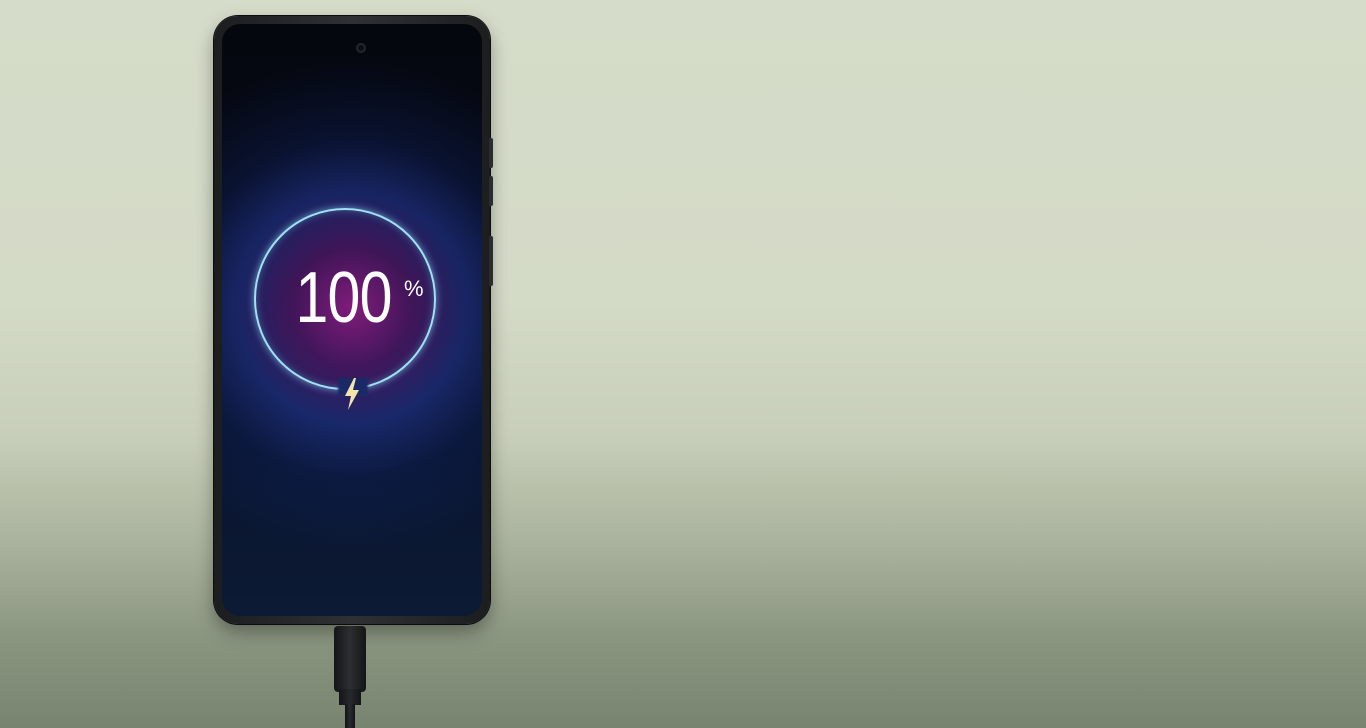  Describe the element at coordinates (350, 697) in the screenshot. I see `connector-strain-relief` at that location.